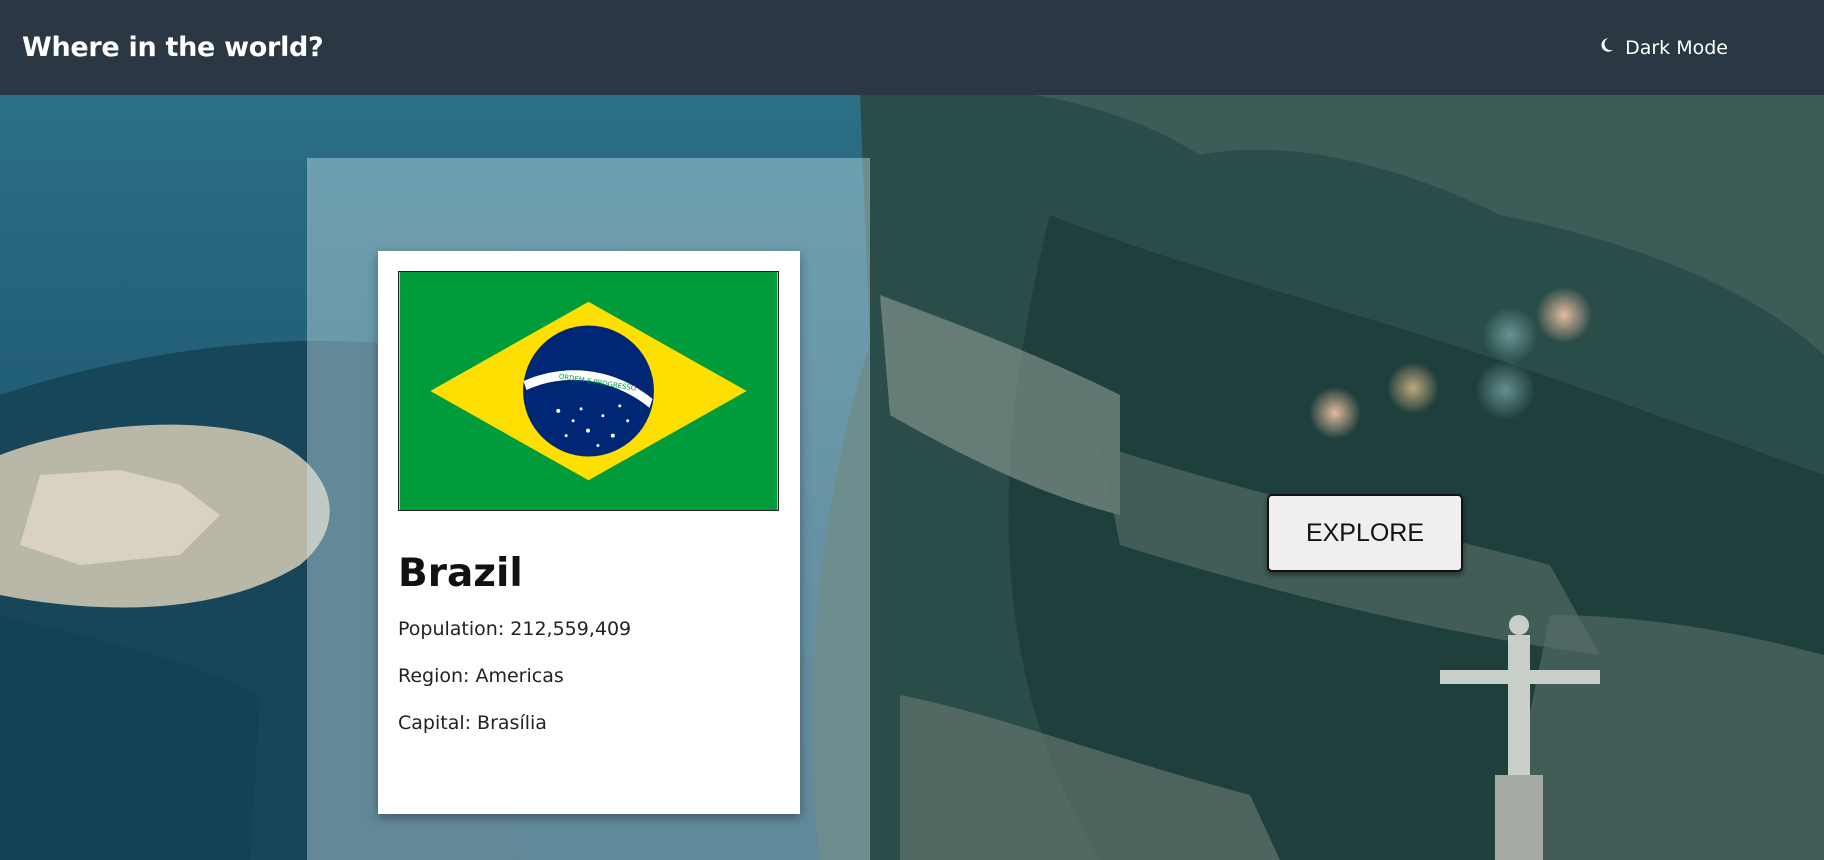 This screenshot has width=1824, height=860. I want to click on moon-icon, so click(1606, 47).